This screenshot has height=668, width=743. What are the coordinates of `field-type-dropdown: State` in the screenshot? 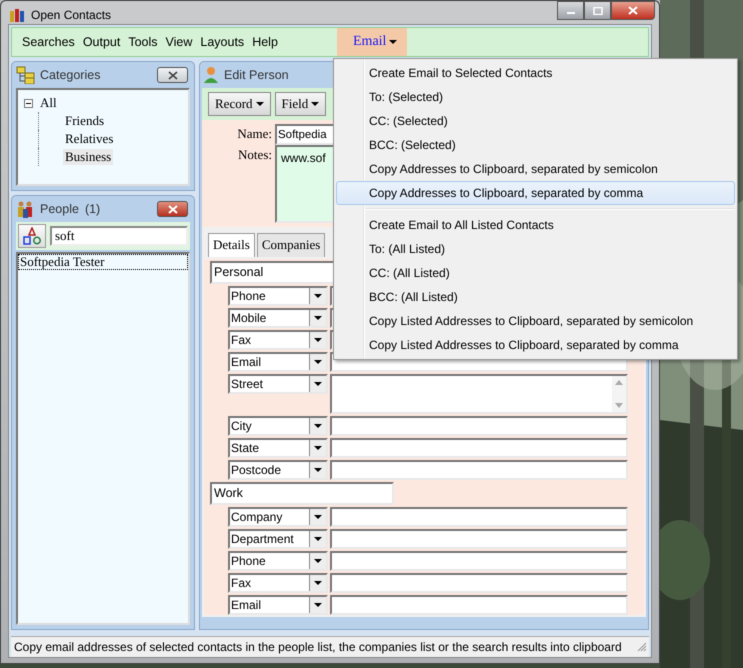 It's located at (278, 448).